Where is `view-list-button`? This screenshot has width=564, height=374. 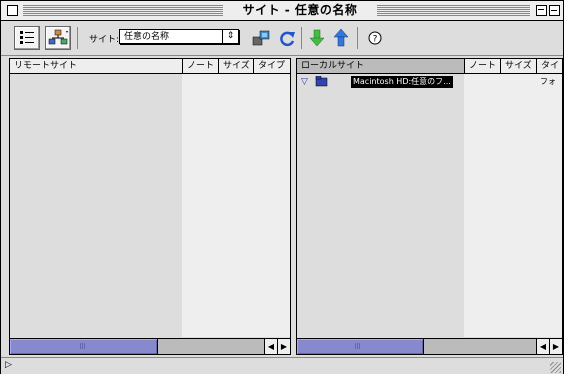 view-list-button is located at coordinates (27, 38).